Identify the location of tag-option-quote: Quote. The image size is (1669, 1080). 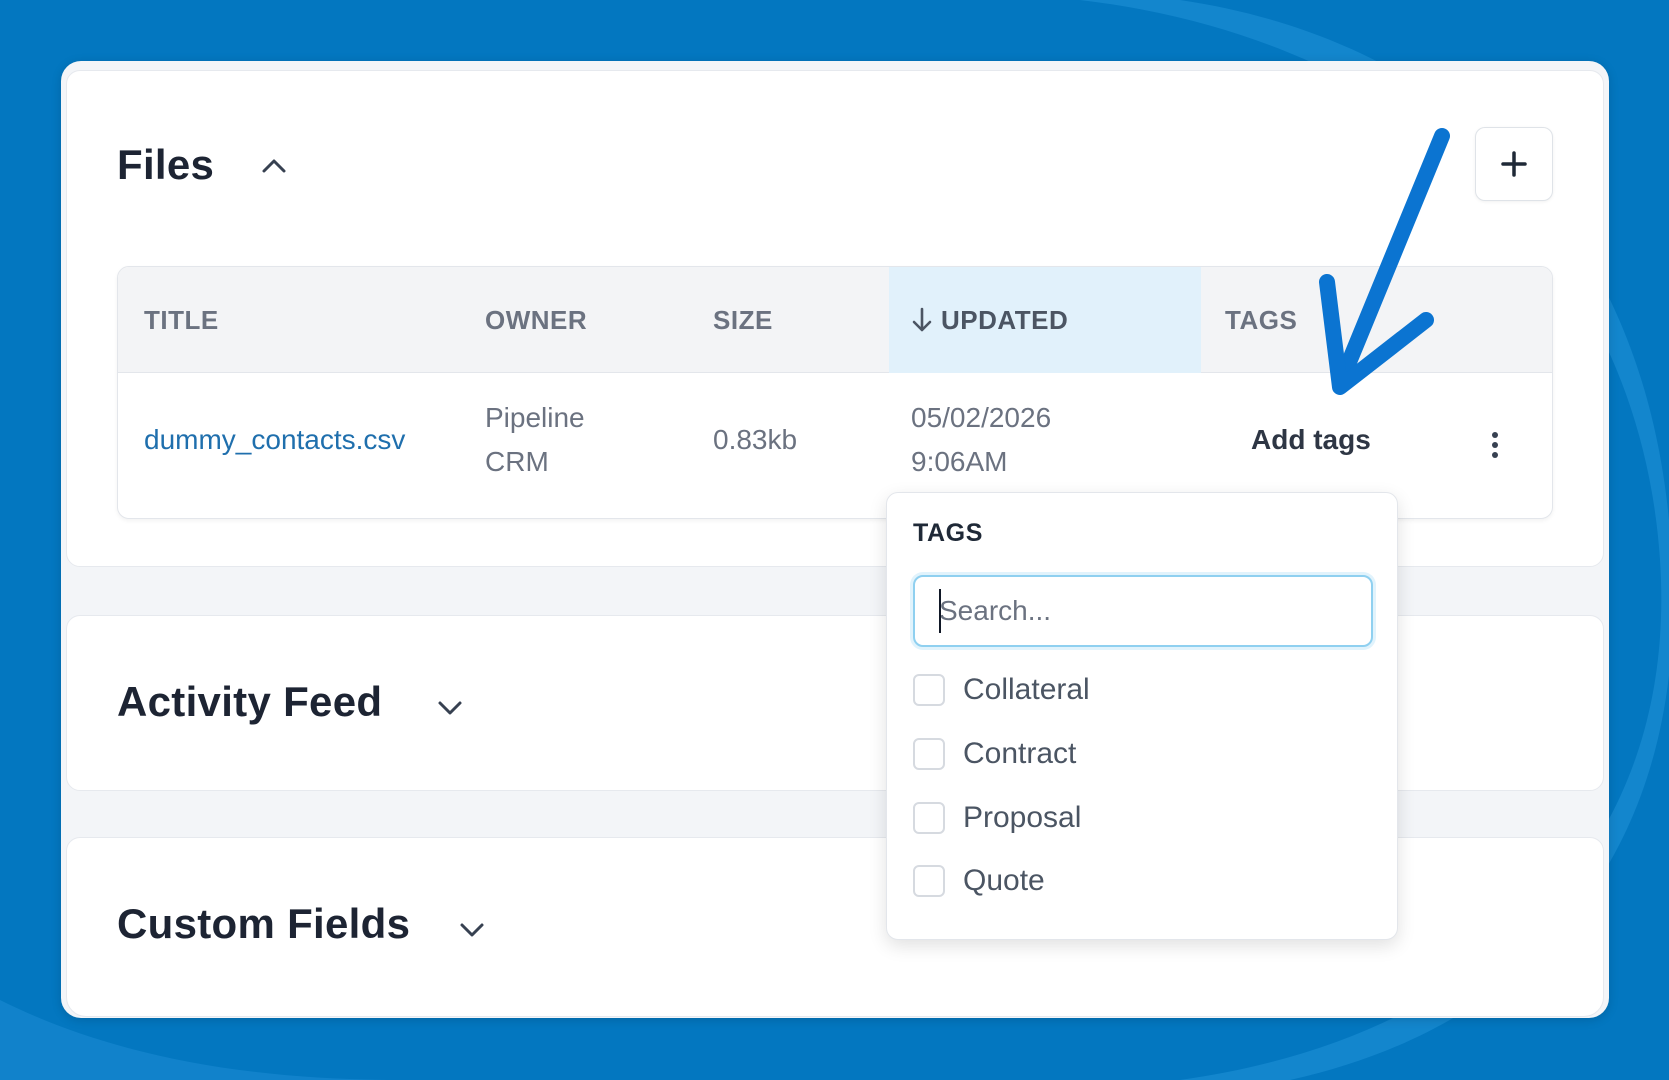
(979, 881).